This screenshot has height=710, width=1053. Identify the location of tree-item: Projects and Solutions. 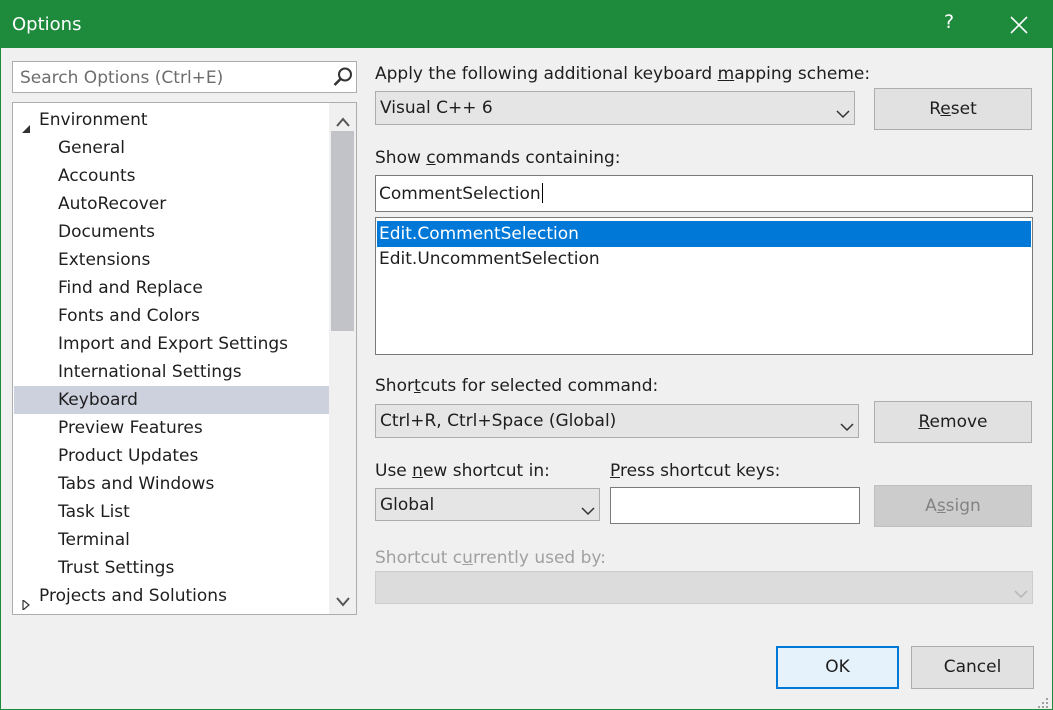
(171, 597).